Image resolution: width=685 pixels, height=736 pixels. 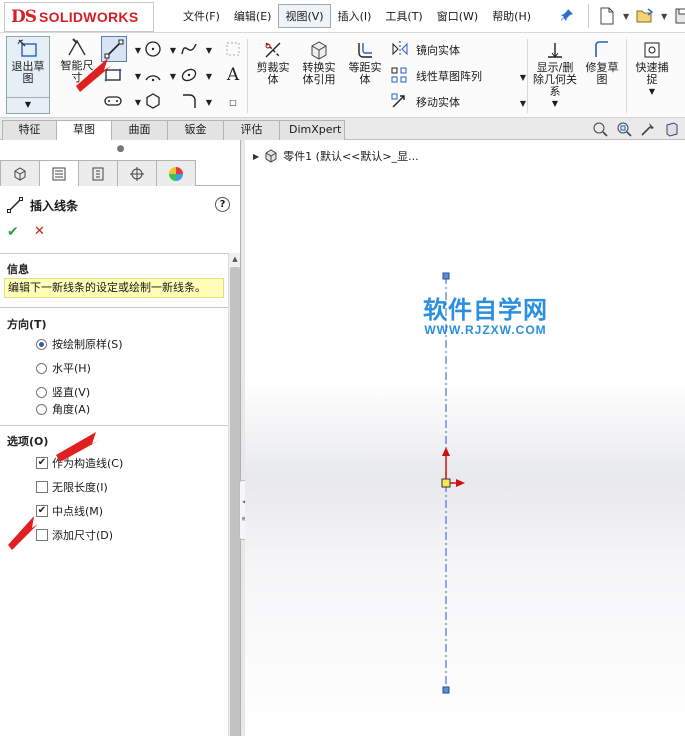 I want to click on panel-collapse-handle: ●, so click(x=120, y=149).